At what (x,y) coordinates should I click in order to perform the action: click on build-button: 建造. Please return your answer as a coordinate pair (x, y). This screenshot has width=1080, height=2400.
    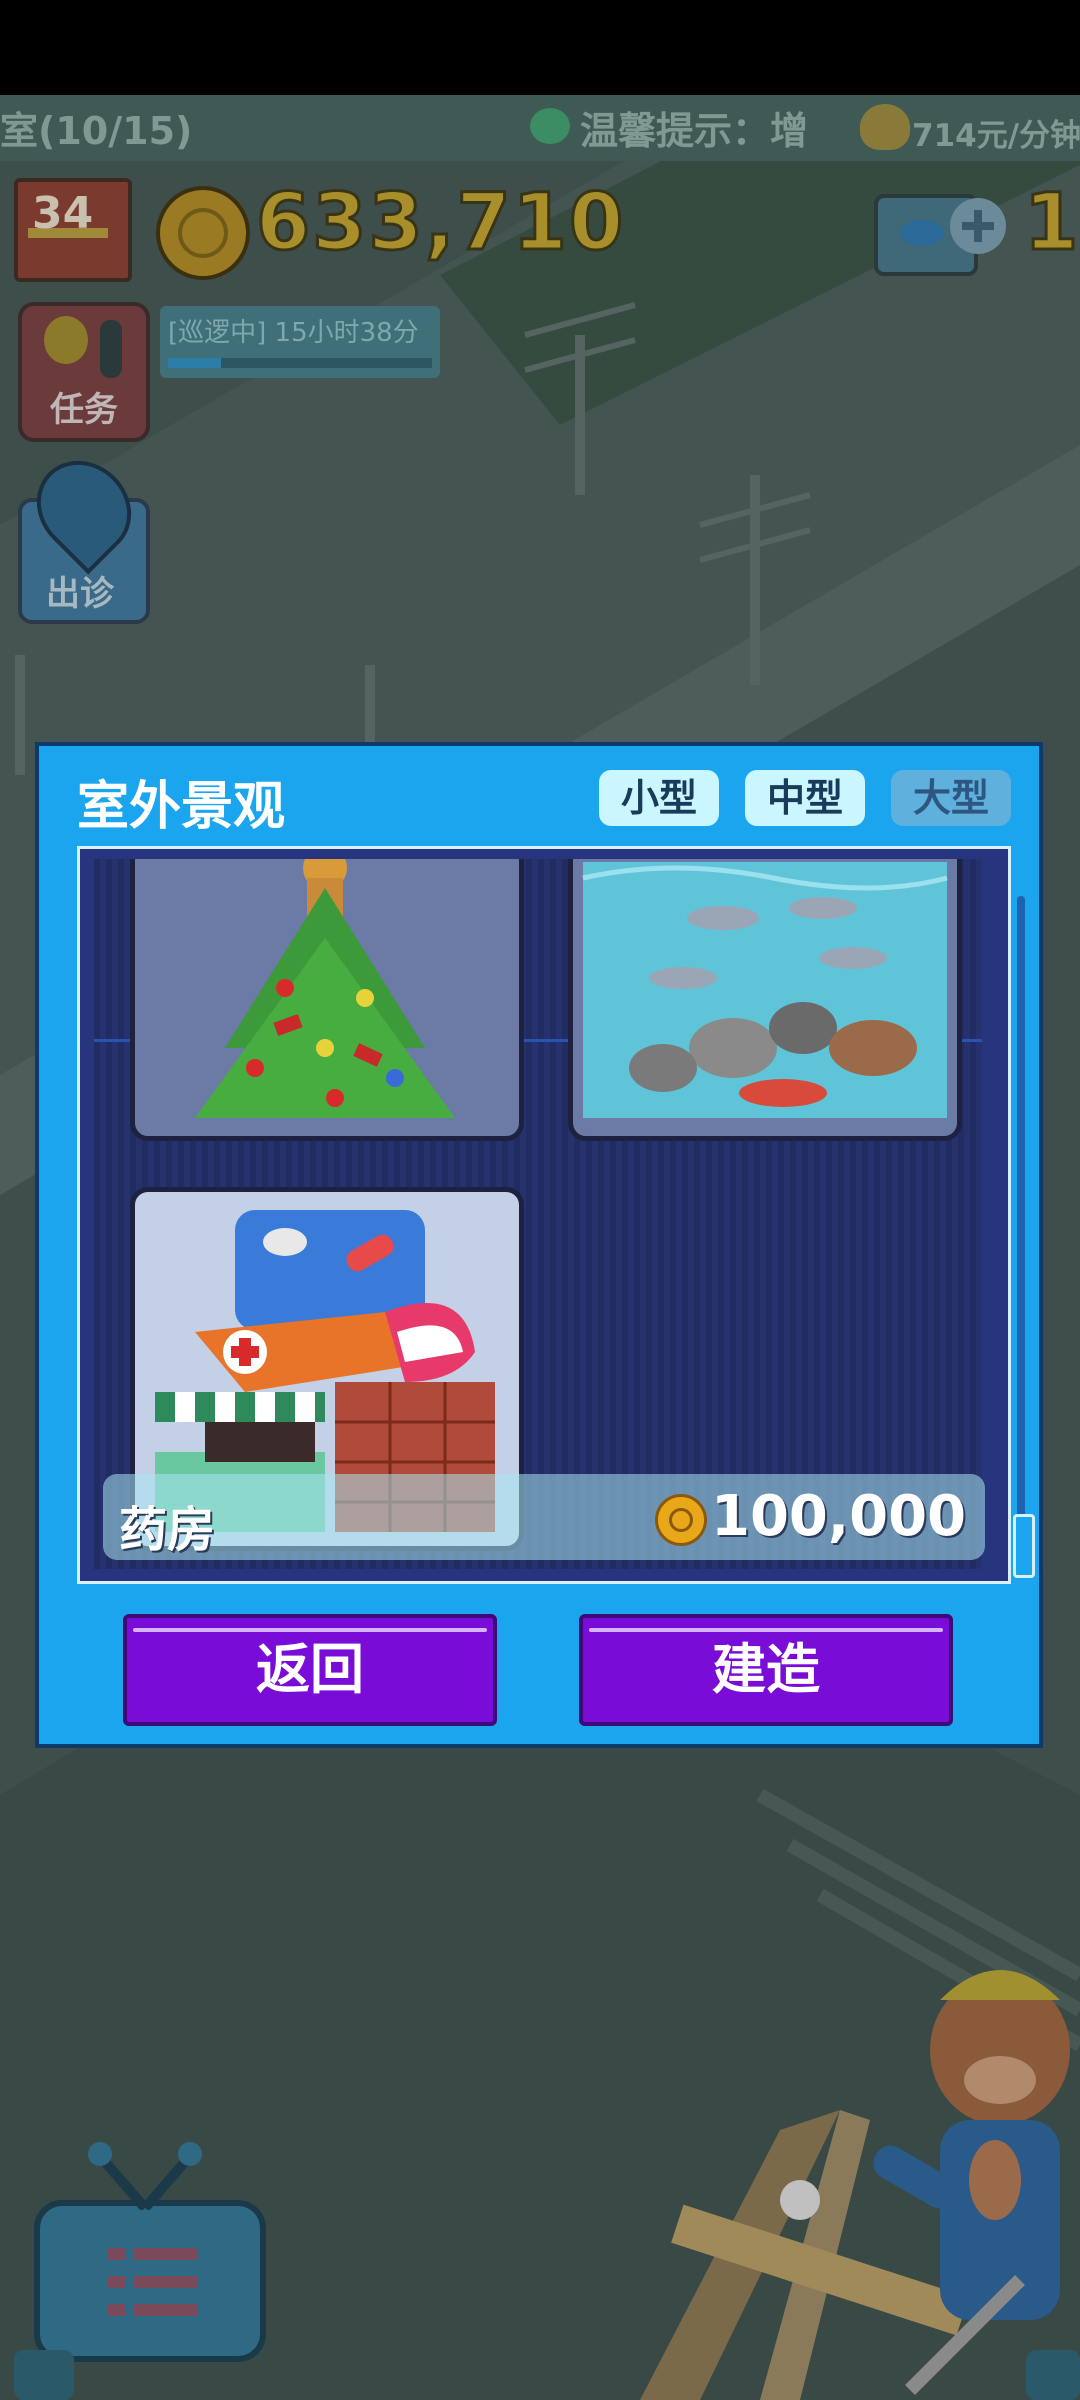
    Looking at the image, I should click on (766, 1670).